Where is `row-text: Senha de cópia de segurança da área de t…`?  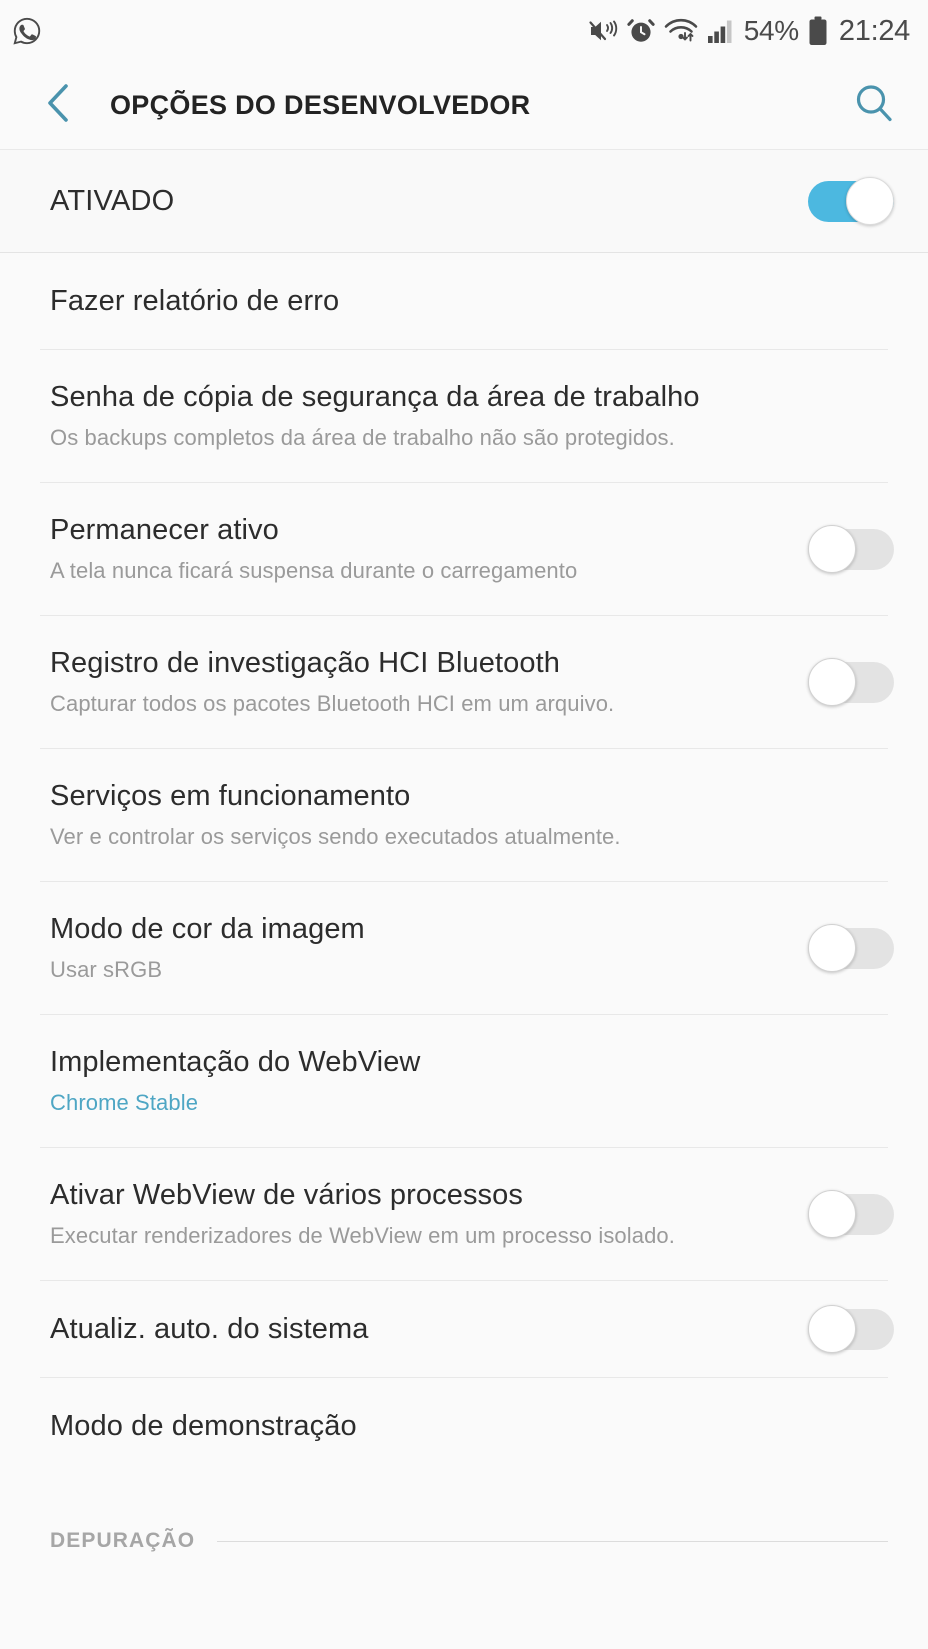
row-text: Senha de cópia de segurança da área de t… is located at coordinates (472, 415).